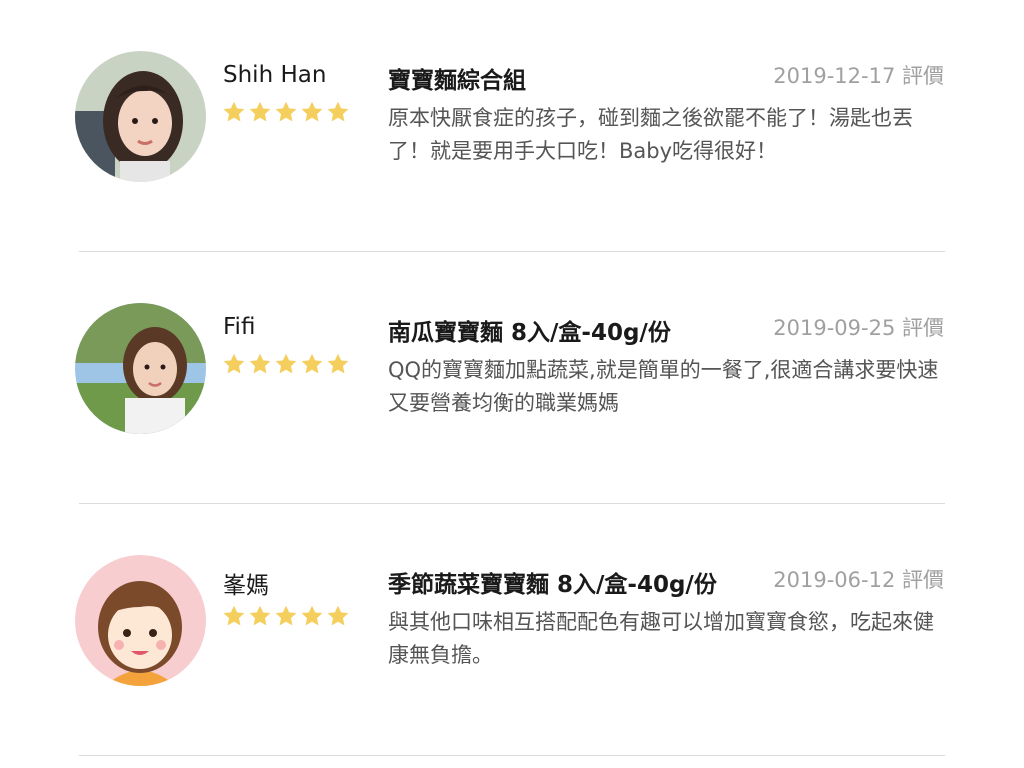 The image size is (1024, 768). Describe the element at coordinates (246, 586) in the screenshot. I see `reviewer-name: 峯媽` at that location.